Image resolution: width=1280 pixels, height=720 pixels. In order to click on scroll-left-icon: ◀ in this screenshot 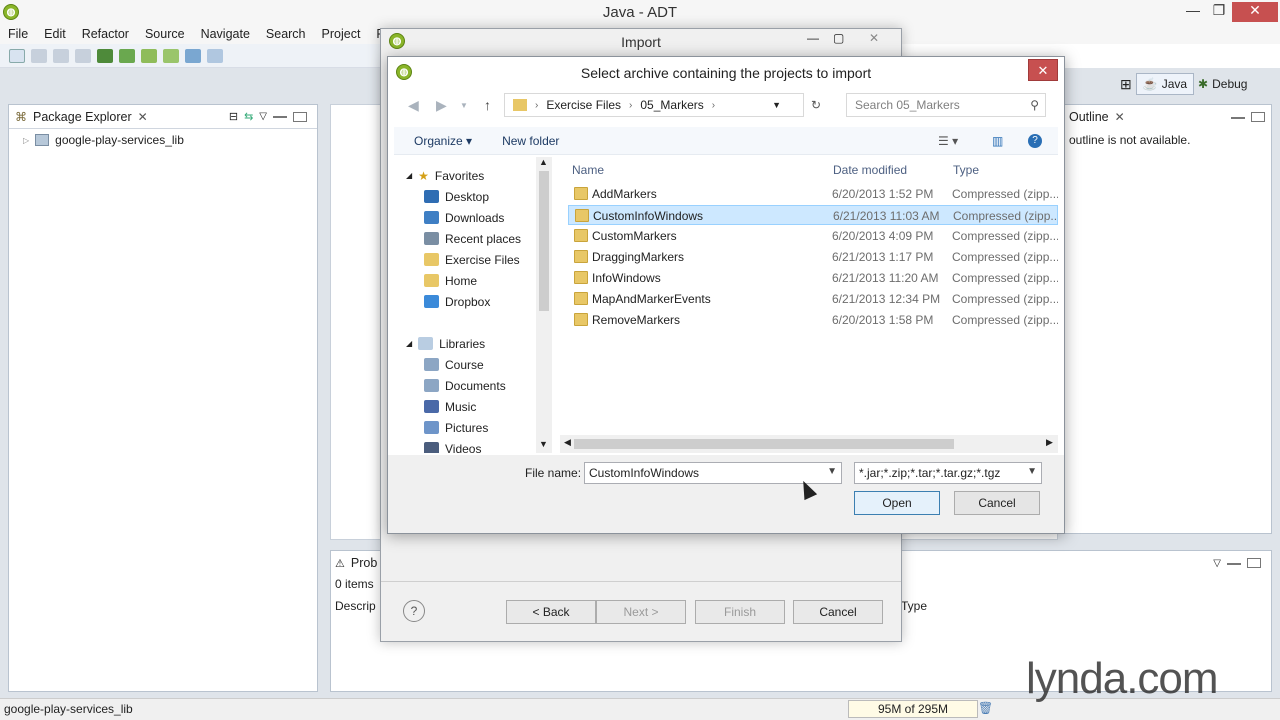, I will do `click(567, 442)`.